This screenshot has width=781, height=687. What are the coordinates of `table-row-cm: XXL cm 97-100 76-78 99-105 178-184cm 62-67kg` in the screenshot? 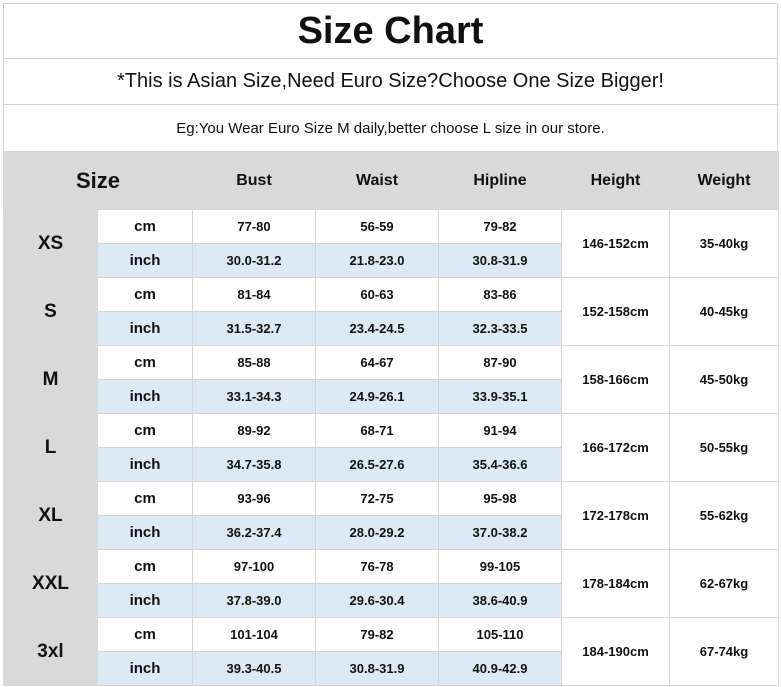 It's located at (391, 583).